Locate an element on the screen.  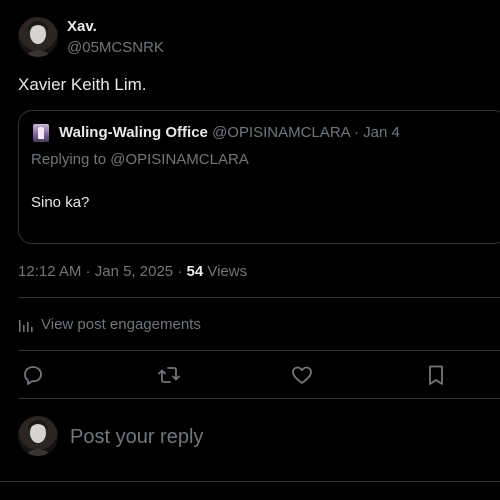
post-meta: 12:12 AM · Jan 5, 2025 · 54 Views is located at coordinates (132, 271).